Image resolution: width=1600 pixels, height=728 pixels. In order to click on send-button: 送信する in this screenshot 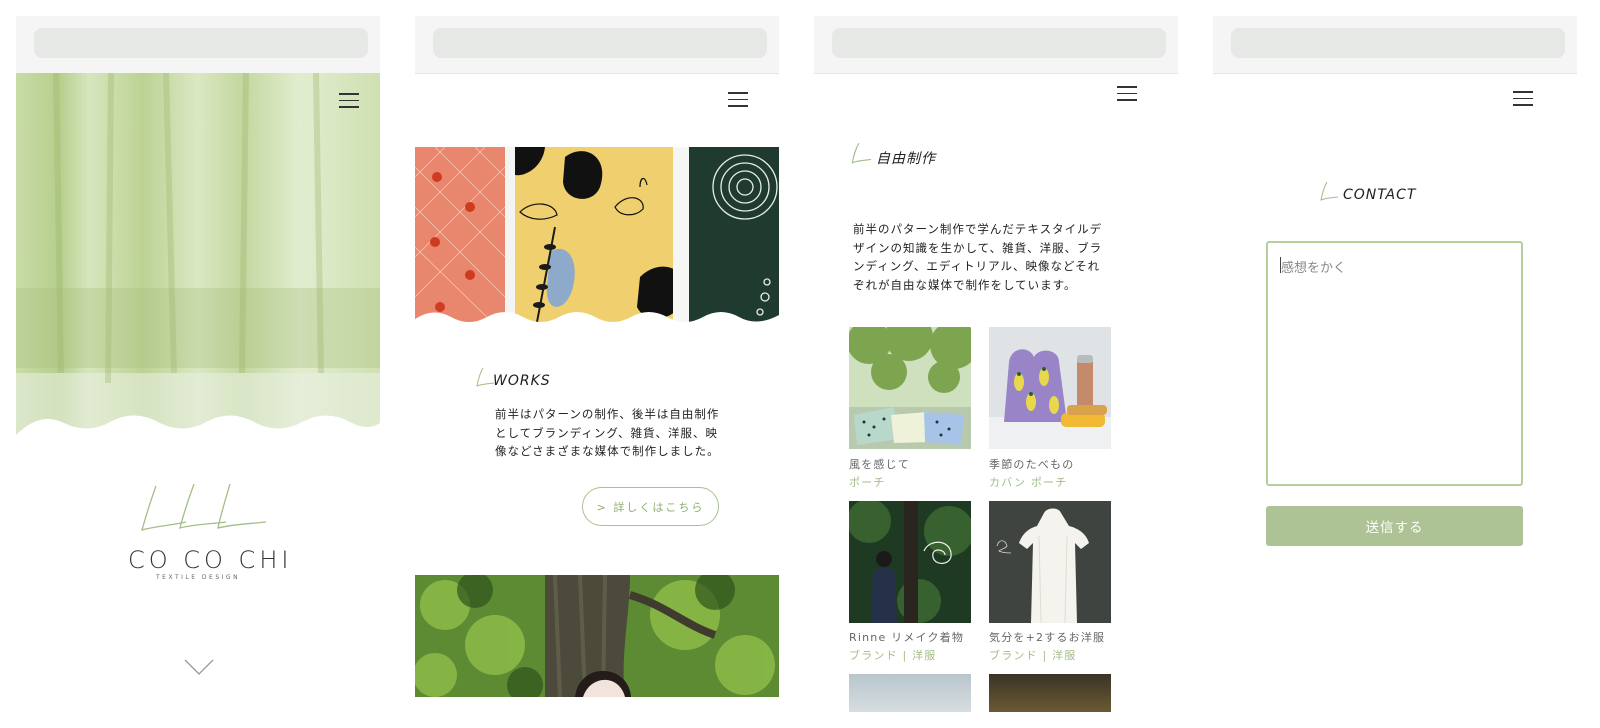, I will do `click(1394, 526)`.